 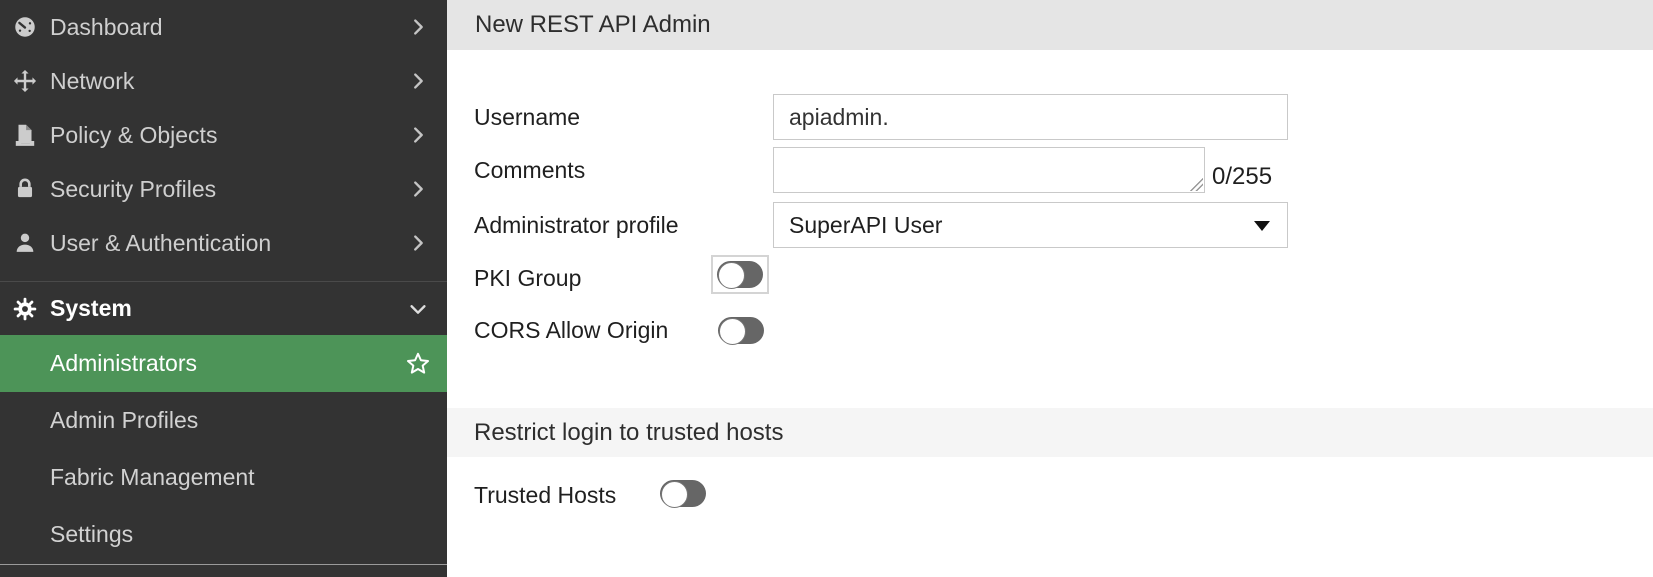 What do you see at coordinates (123, 363) in the screenshot?
I see `sidebar-subitem-label: Administrators` at bounding box center [123, 363].